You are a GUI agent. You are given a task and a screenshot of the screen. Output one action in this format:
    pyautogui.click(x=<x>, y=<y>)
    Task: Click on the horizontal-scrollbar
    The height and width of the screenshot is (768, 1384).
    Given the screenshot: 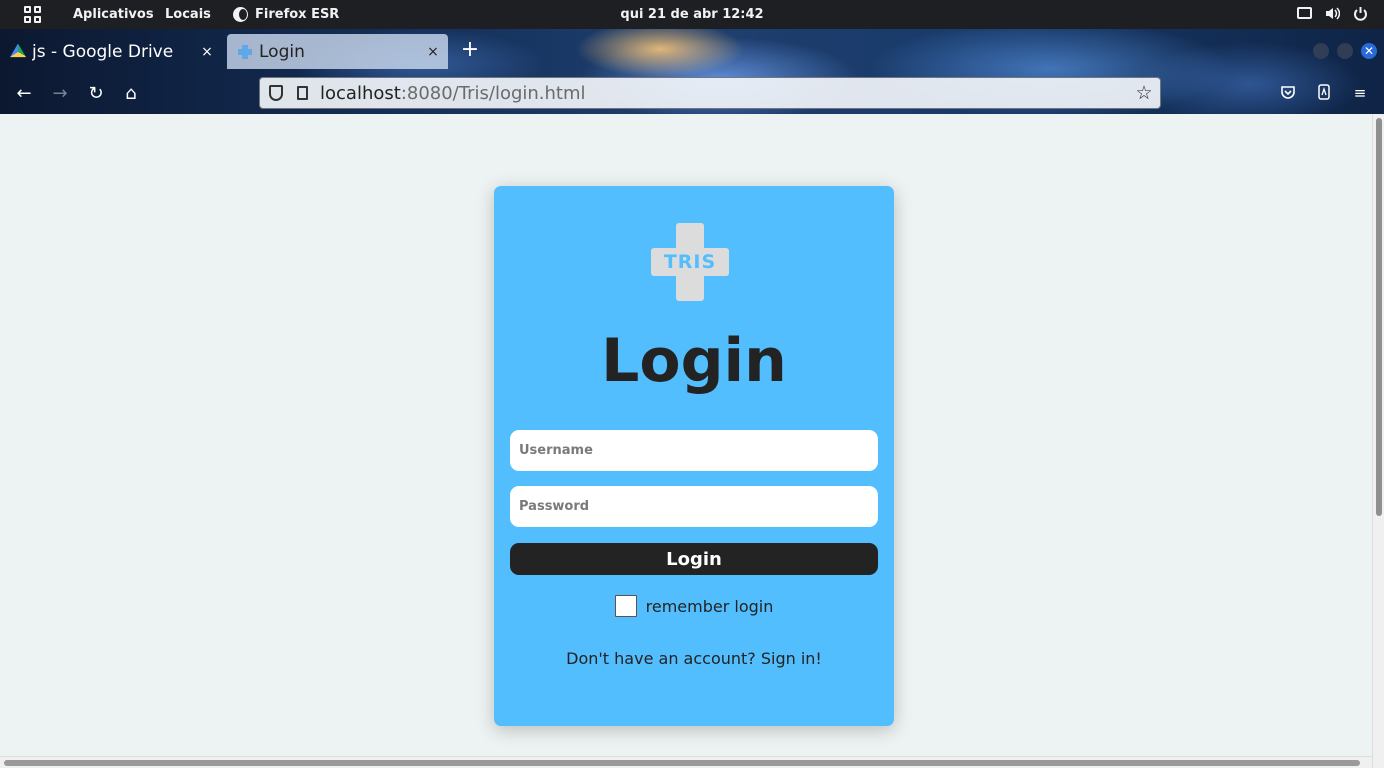 What is the action you would take?
    pyautogui.click(x=686, y=762)
    